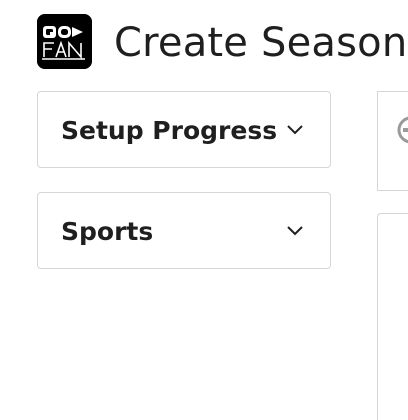  Describe the element at coordinates (392, 316) in the screenshot. I see `main-panel-content` at that location.